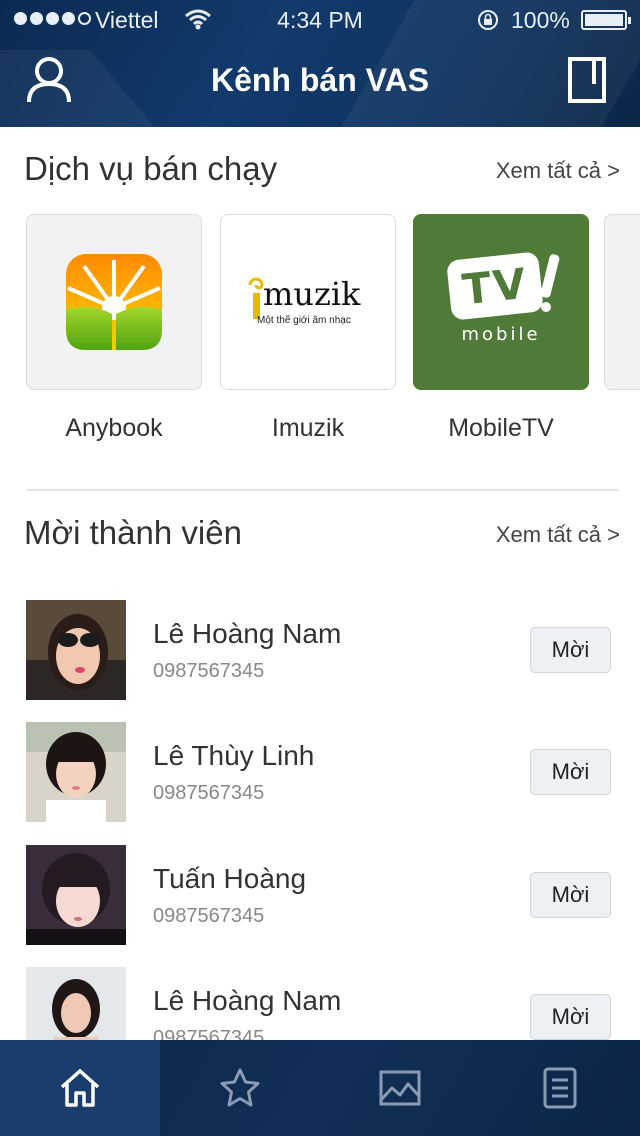 Image resolution: width=640 pixels, height=1136 pixels. Describe the element at coordinates (320, 772) in the screenshot. I see `member-row: Lê Thùy Linh 0987567345 Mời` at that location.